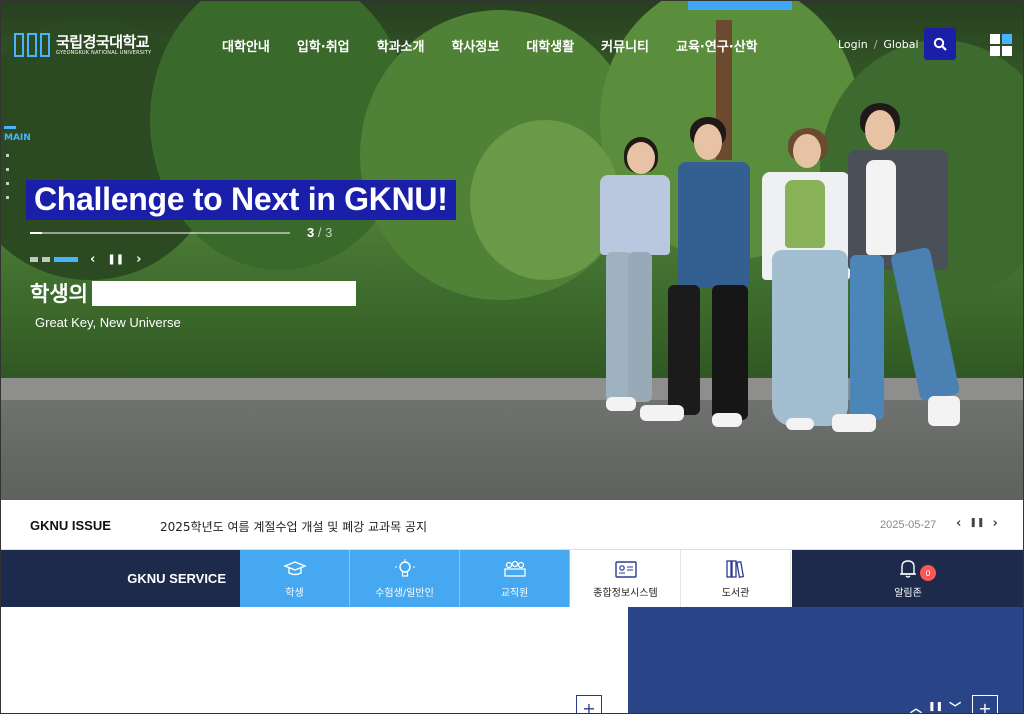 The height and width of the screenshot is (714, 1024). Describe the element at coordinates (294, 569) in the screenshot. I see `graduation-cap-icon` at that location.